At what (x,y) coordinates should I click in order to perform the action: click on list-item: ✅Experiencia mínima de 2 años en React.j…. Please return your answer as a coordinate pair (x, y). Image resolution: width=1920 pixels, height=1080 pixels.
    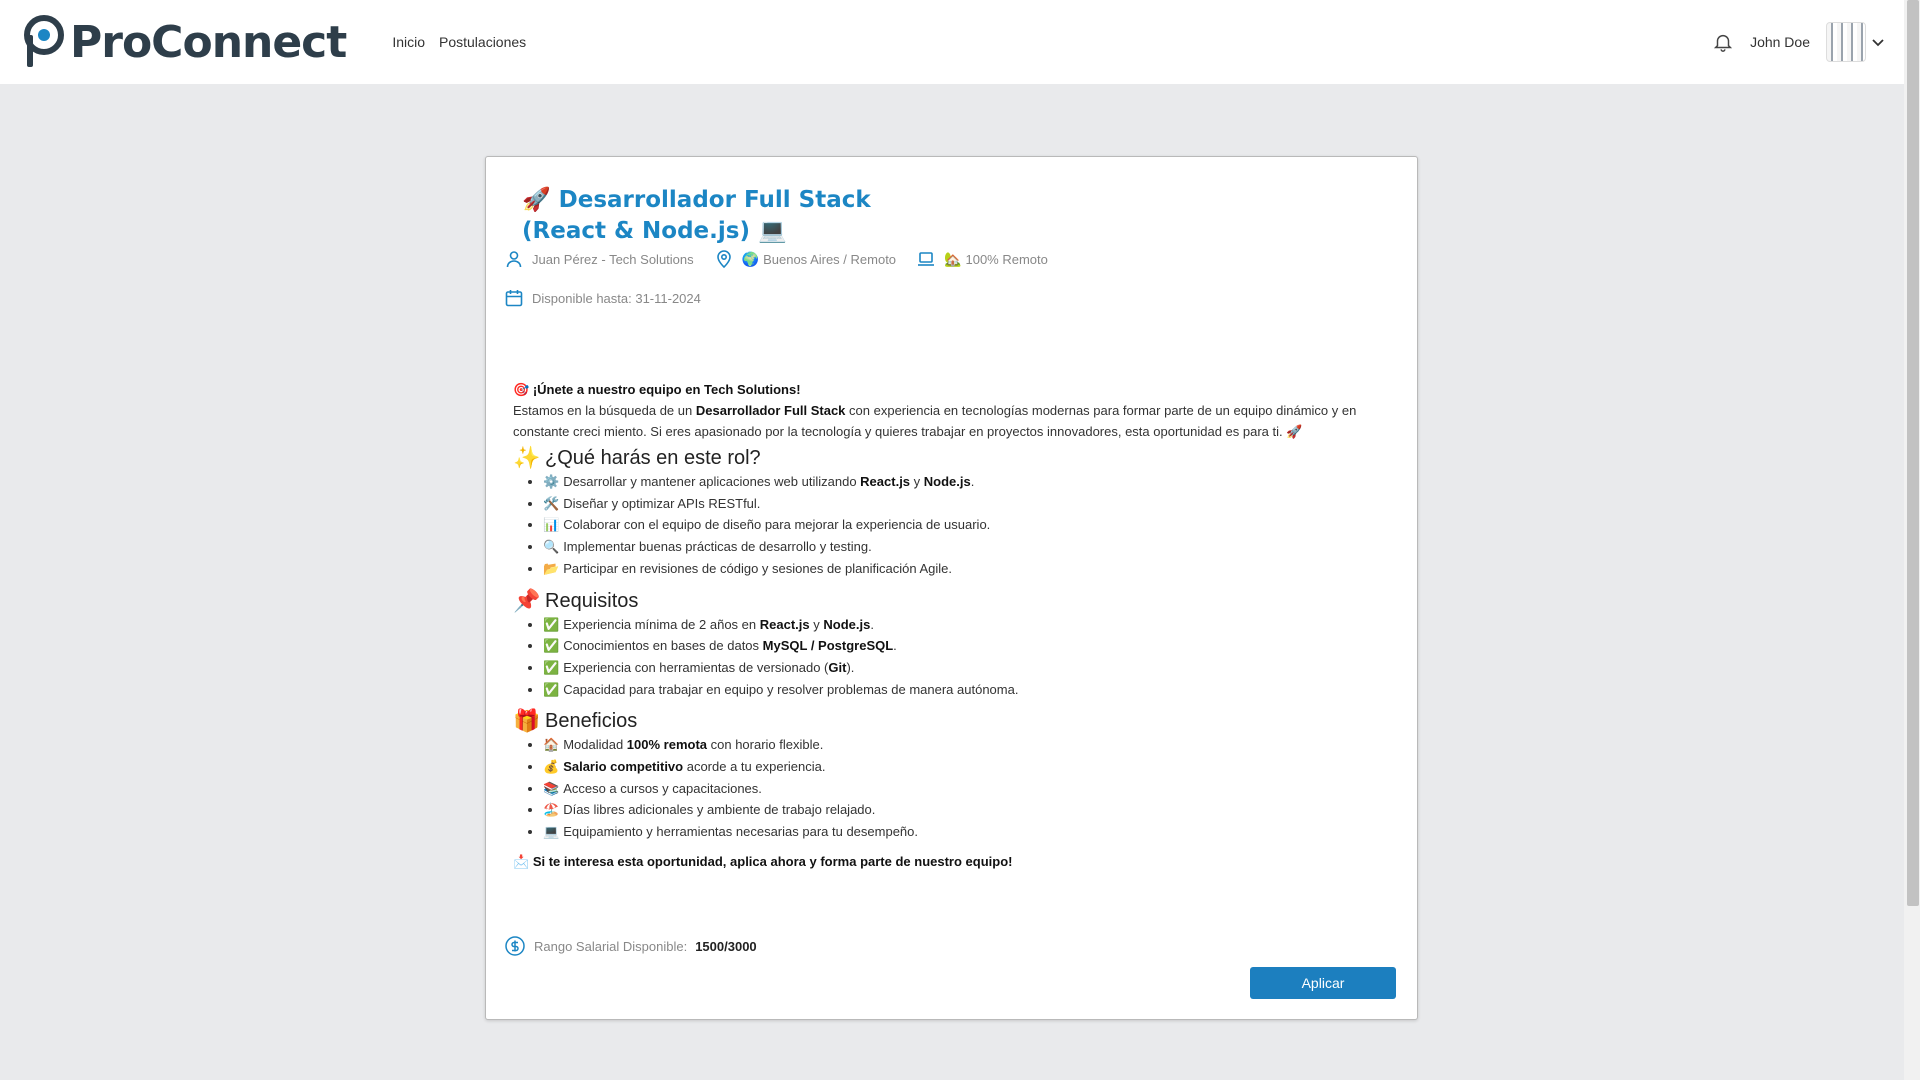
    Looking at the image, I should click on (968, 625).